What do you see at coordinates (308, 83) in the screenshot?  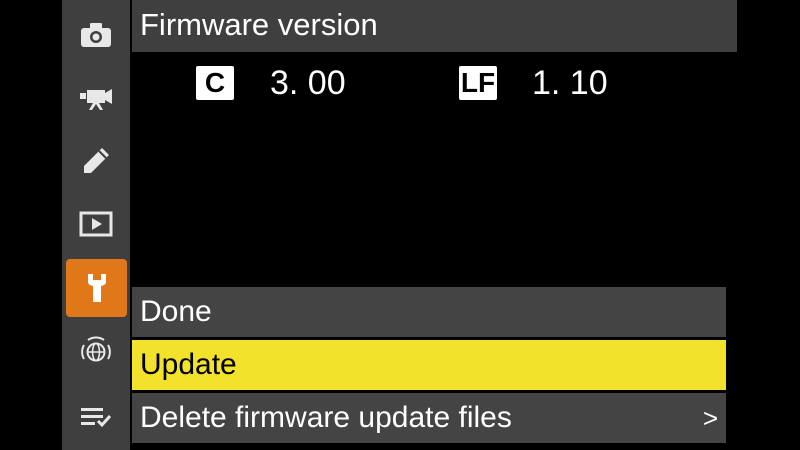 I see `firmware-c-version: 3. 00` at bounding box center [308, 83].